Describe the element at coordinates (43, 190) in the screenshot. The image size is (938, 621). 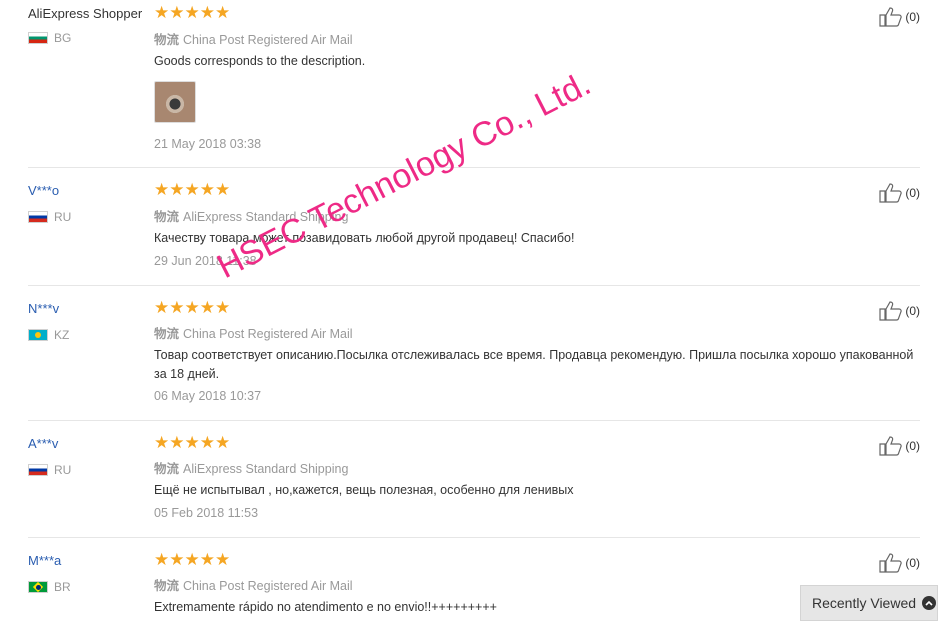
I see `reviewer-name: V***o` at that location.